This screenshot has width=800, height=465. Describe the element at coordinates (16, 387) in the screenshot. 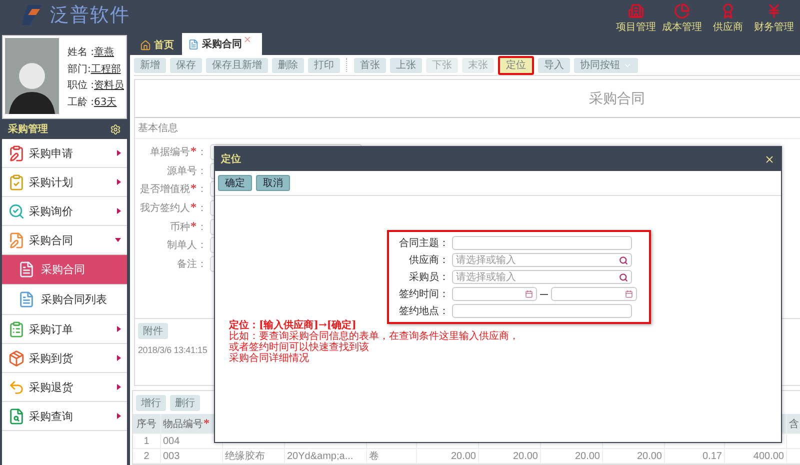

I see `return-arrow-icon` at that location.